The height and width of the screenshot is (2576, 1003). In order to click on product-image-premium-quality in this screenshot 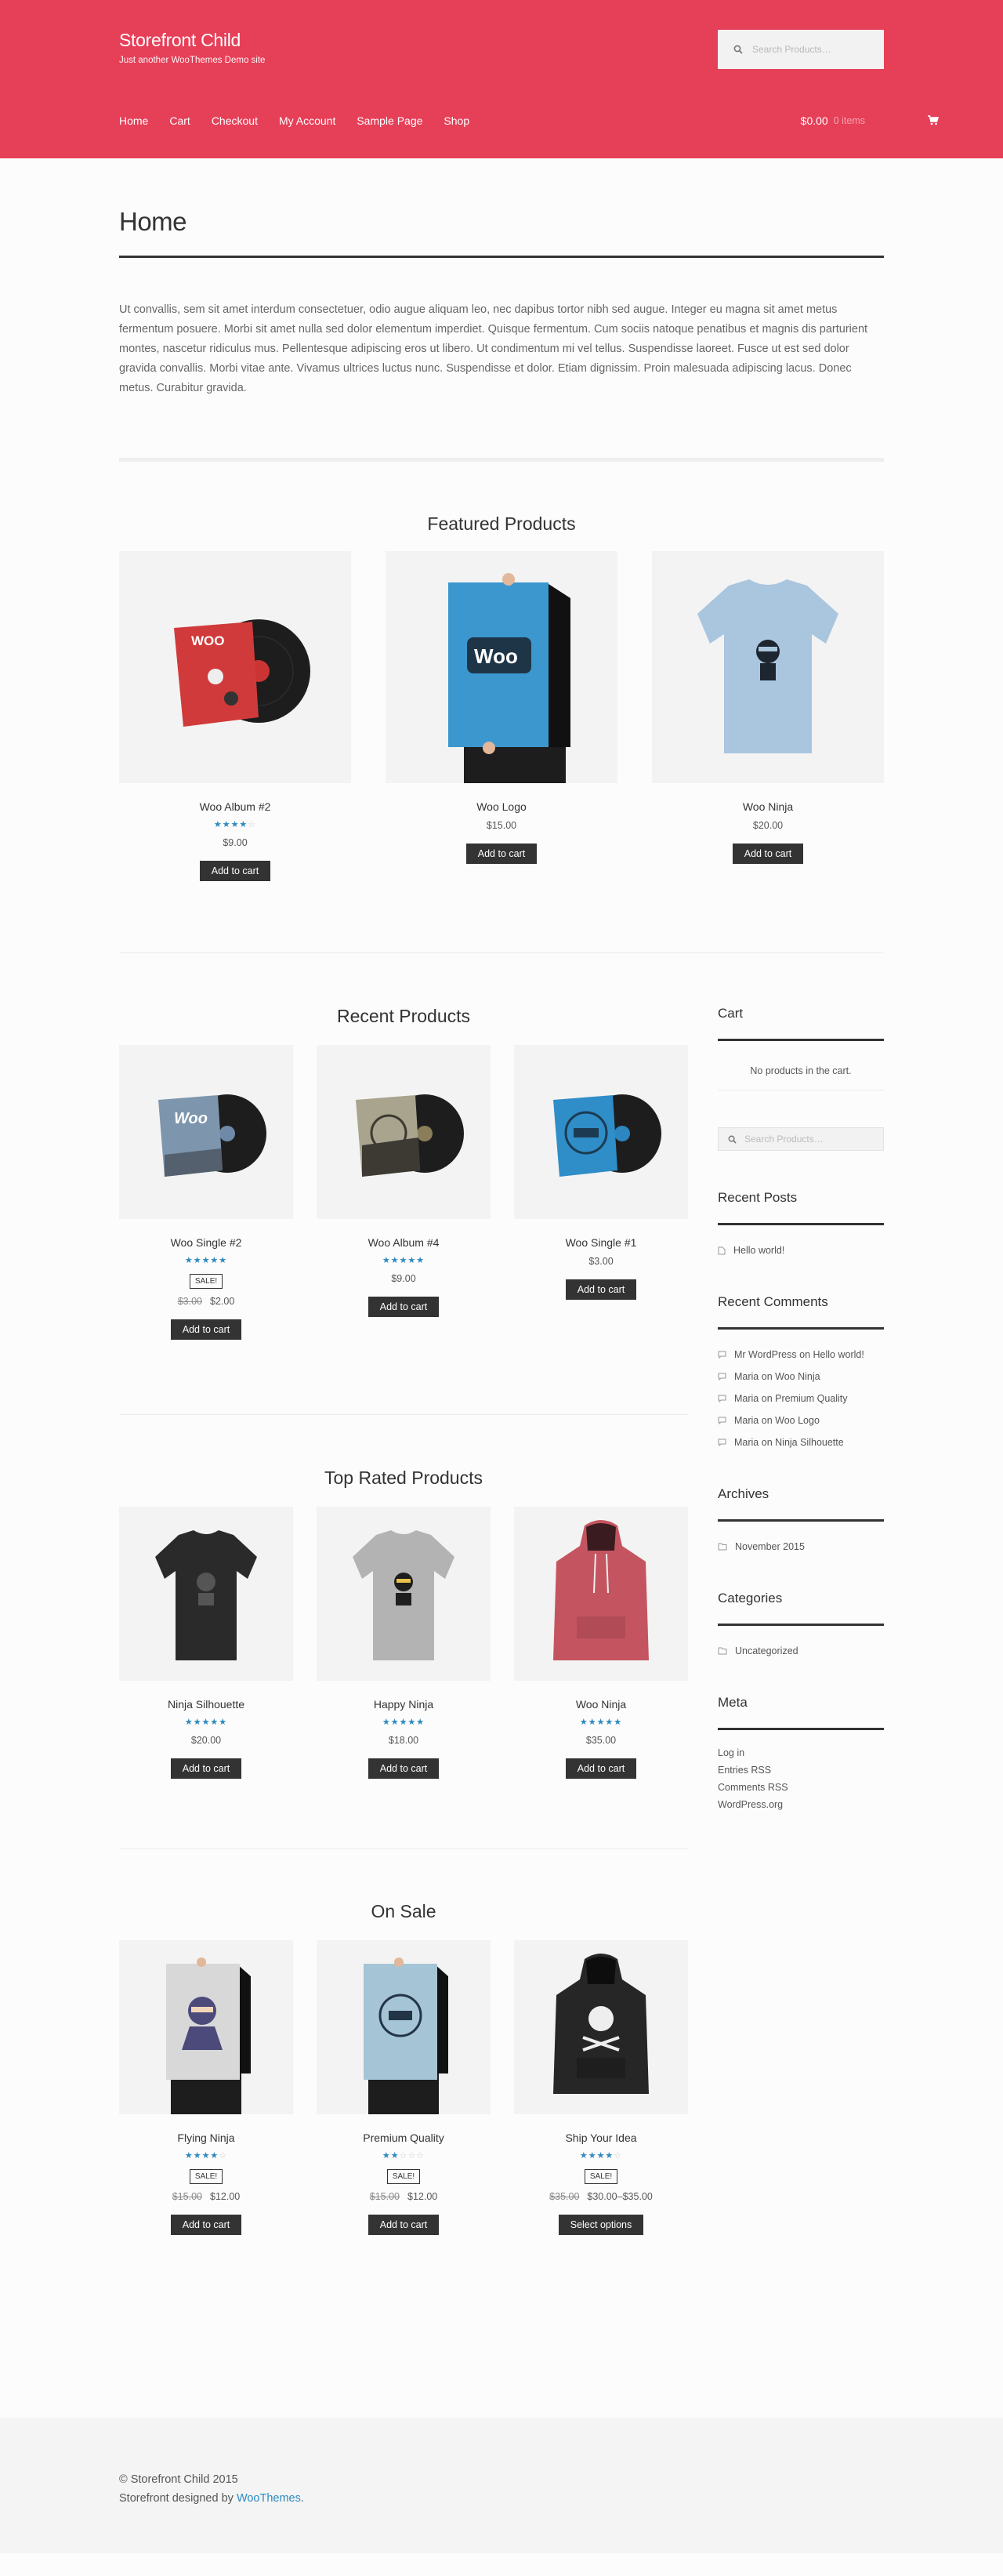, I will do `click(404, 2027)`.